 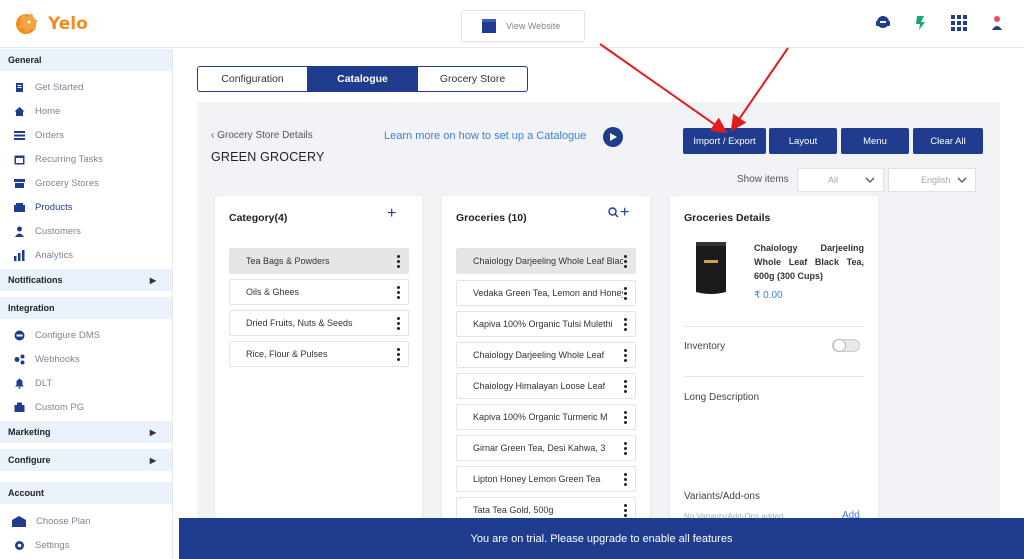 I want to click on rocket-icon, so click(x=19, y=87).